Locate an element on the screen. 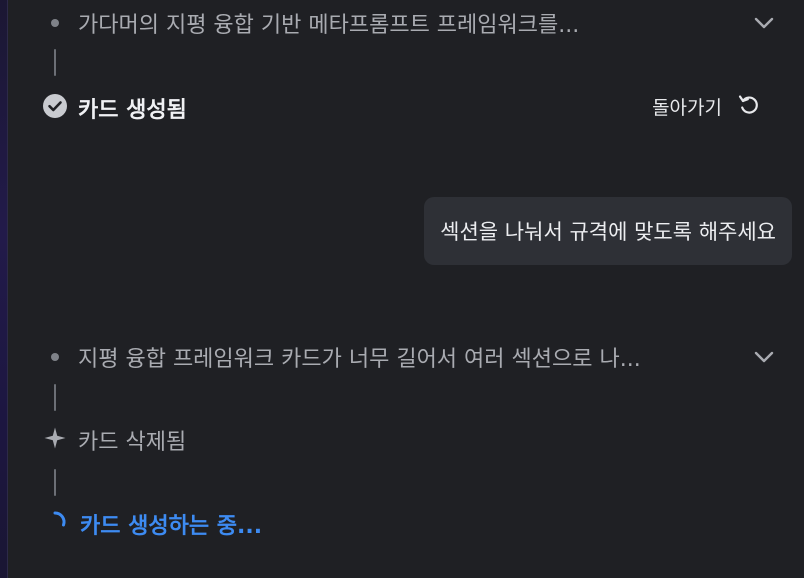 Image resolution: width=804 pixels, height=578 pixels. check-circle-icon is located at coordinates (55, 108).